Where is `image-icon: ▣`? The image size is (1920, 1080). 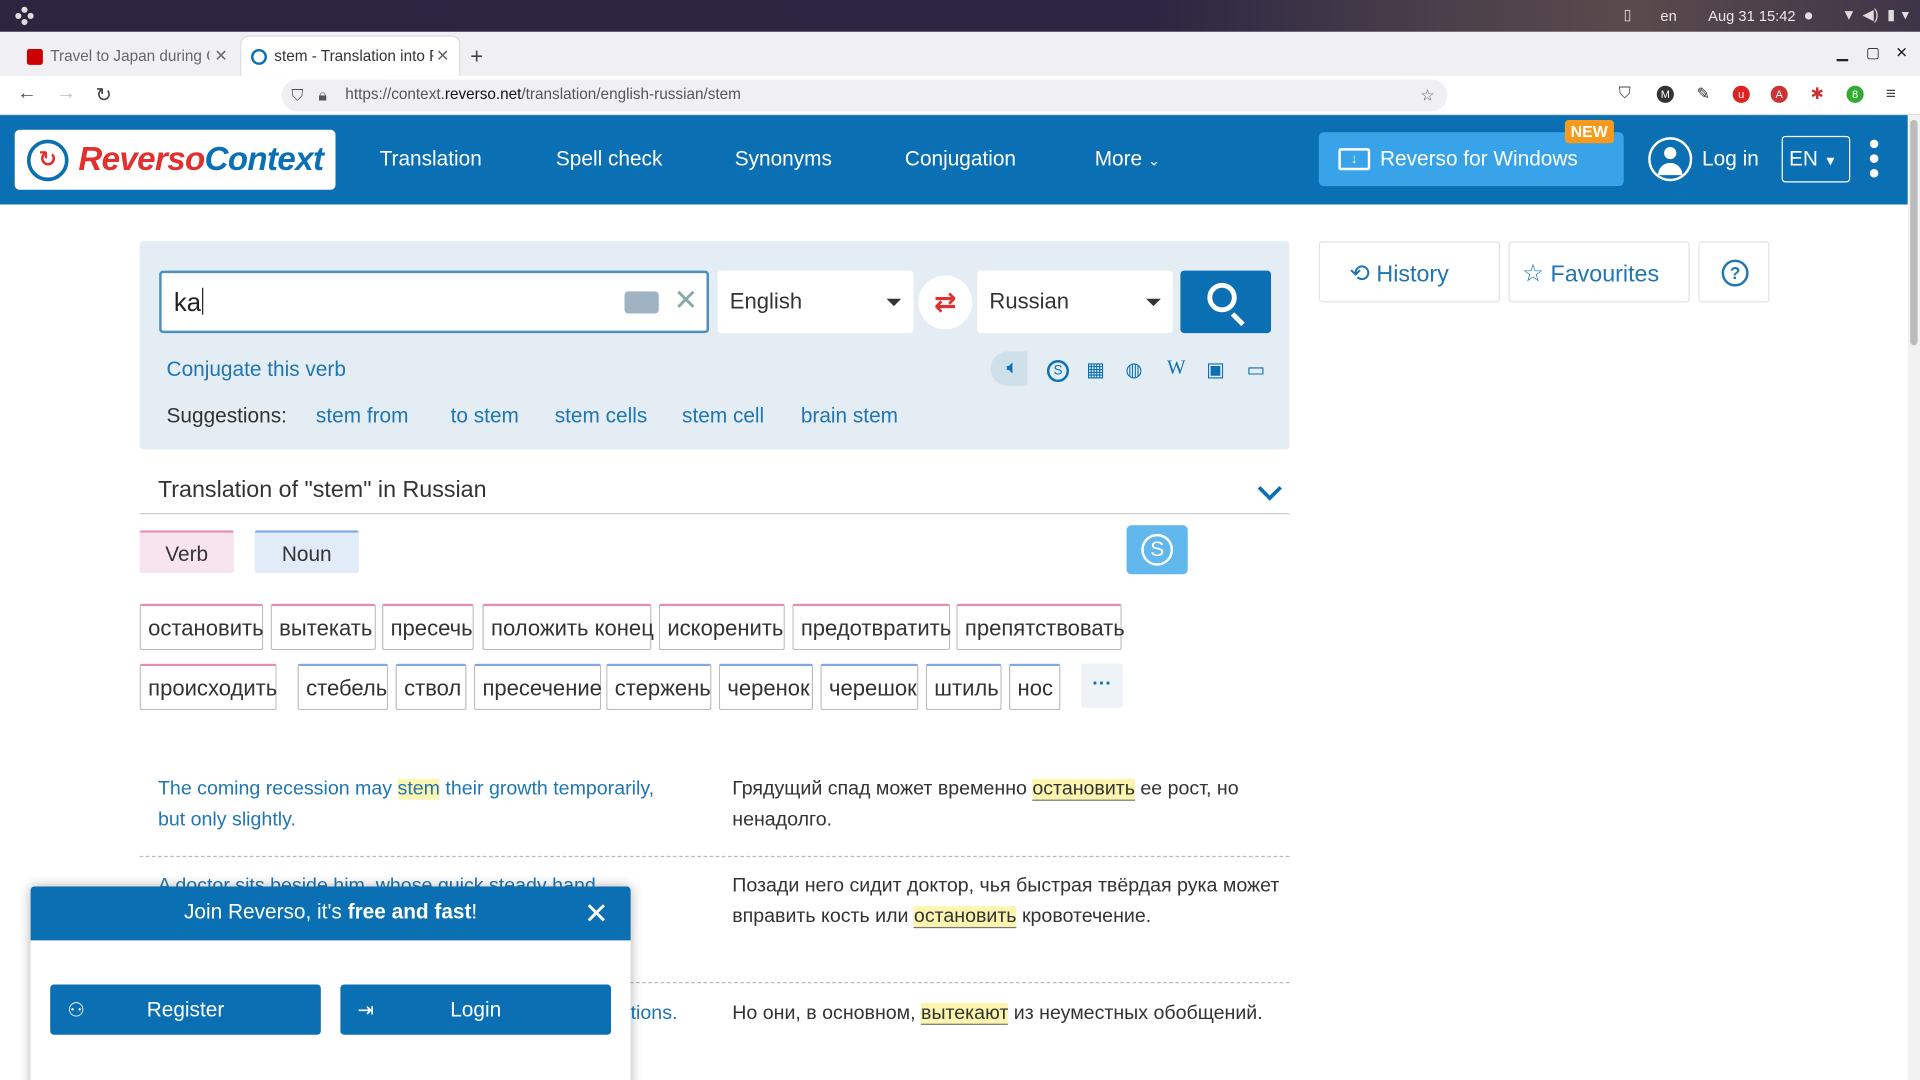 image-icon: ▣ is located at coordinates (1215, 370).